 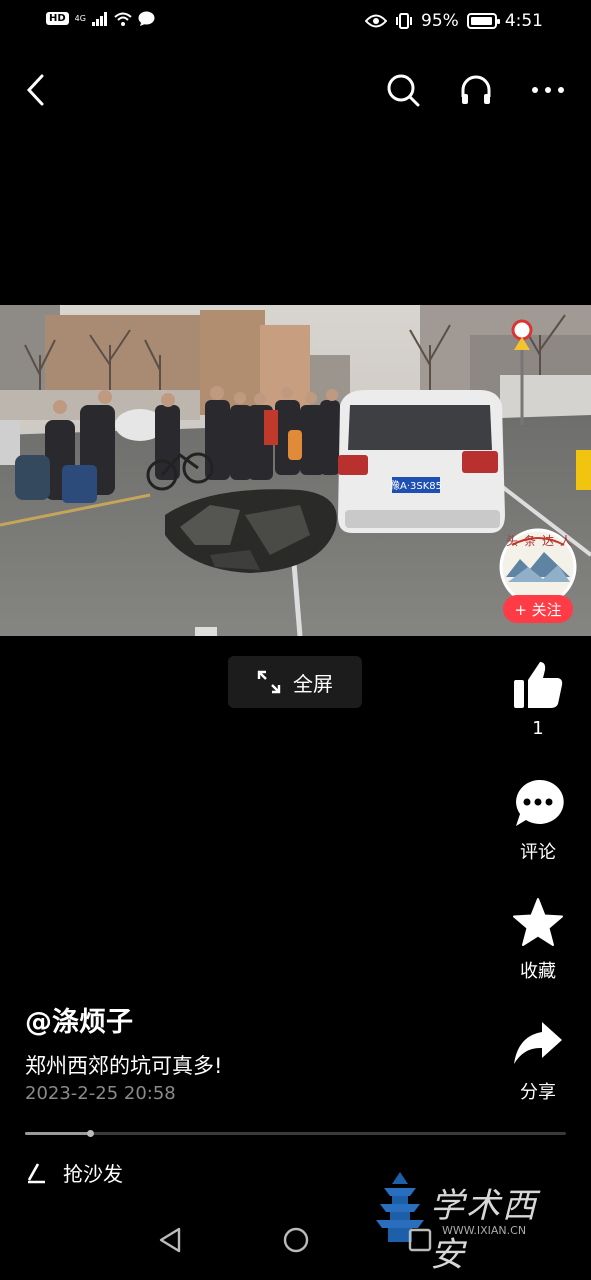 I want to click on wifi-icon, so click(x=123, y=19).